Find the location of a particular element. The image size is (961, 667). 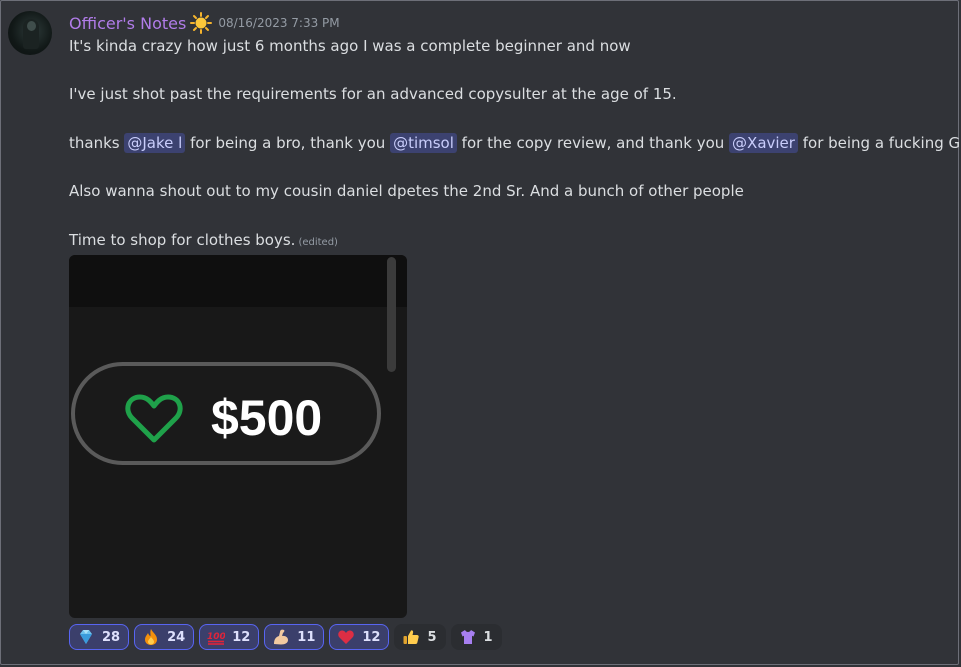

edited-label: (edited) is located at coordinates (318, 242).